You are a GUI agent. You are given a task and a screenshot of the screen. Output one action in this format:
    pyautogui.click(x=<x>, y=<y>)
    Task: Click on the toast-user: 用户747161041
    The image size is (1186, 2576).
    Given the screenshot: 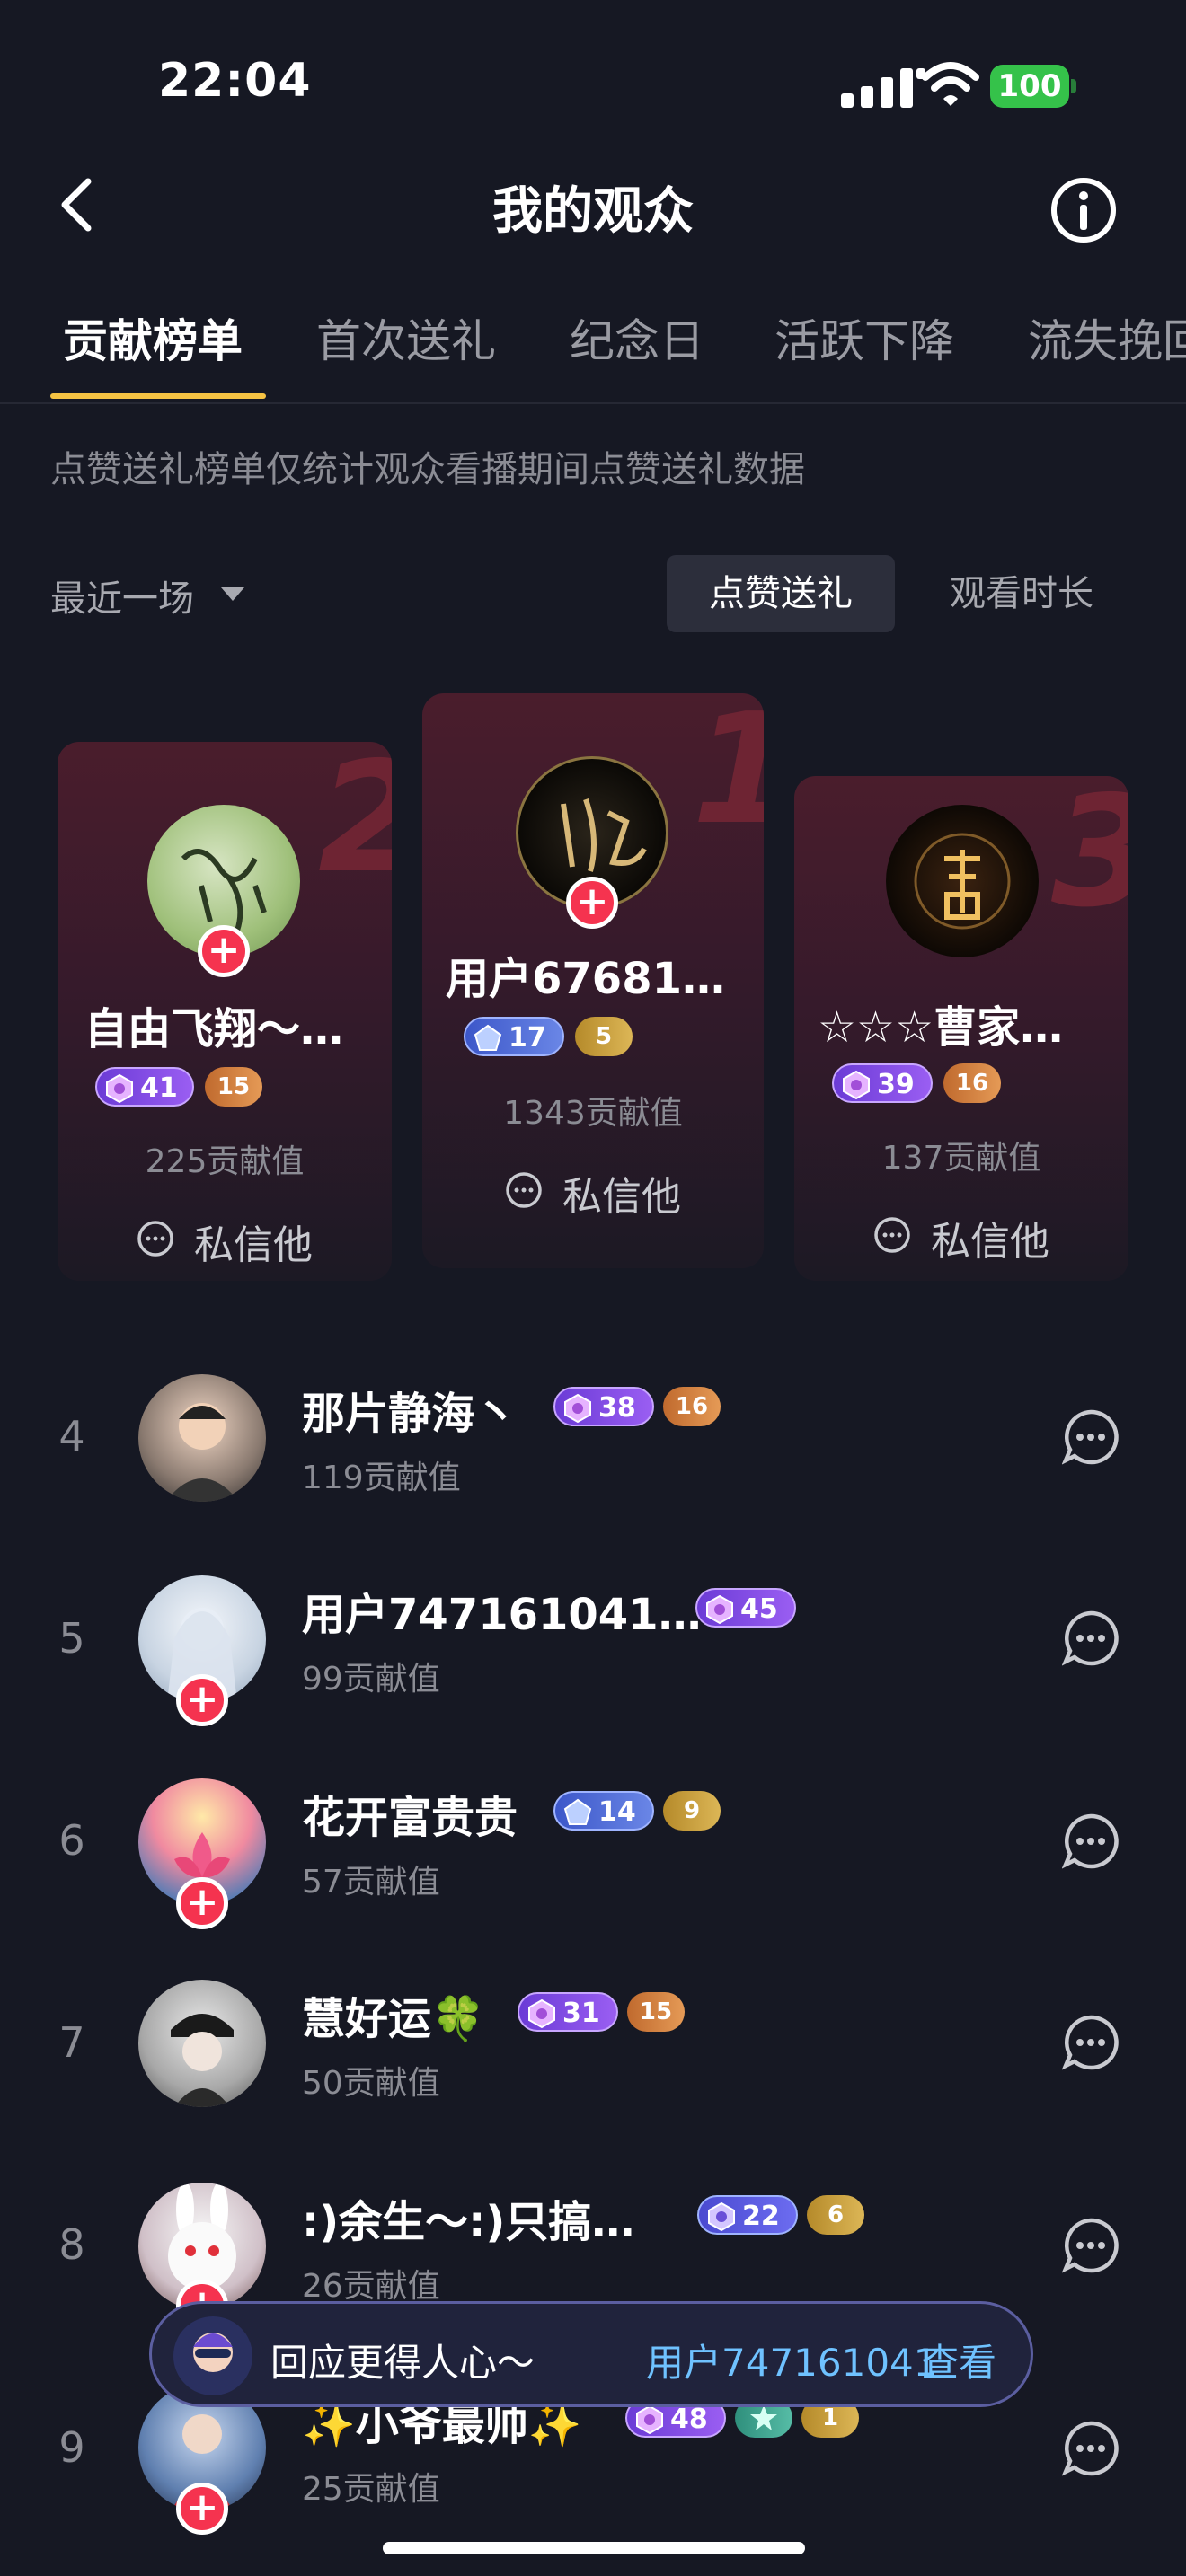 What is the action you would take?
    pyautogui.click(x=792, y=2360)
    